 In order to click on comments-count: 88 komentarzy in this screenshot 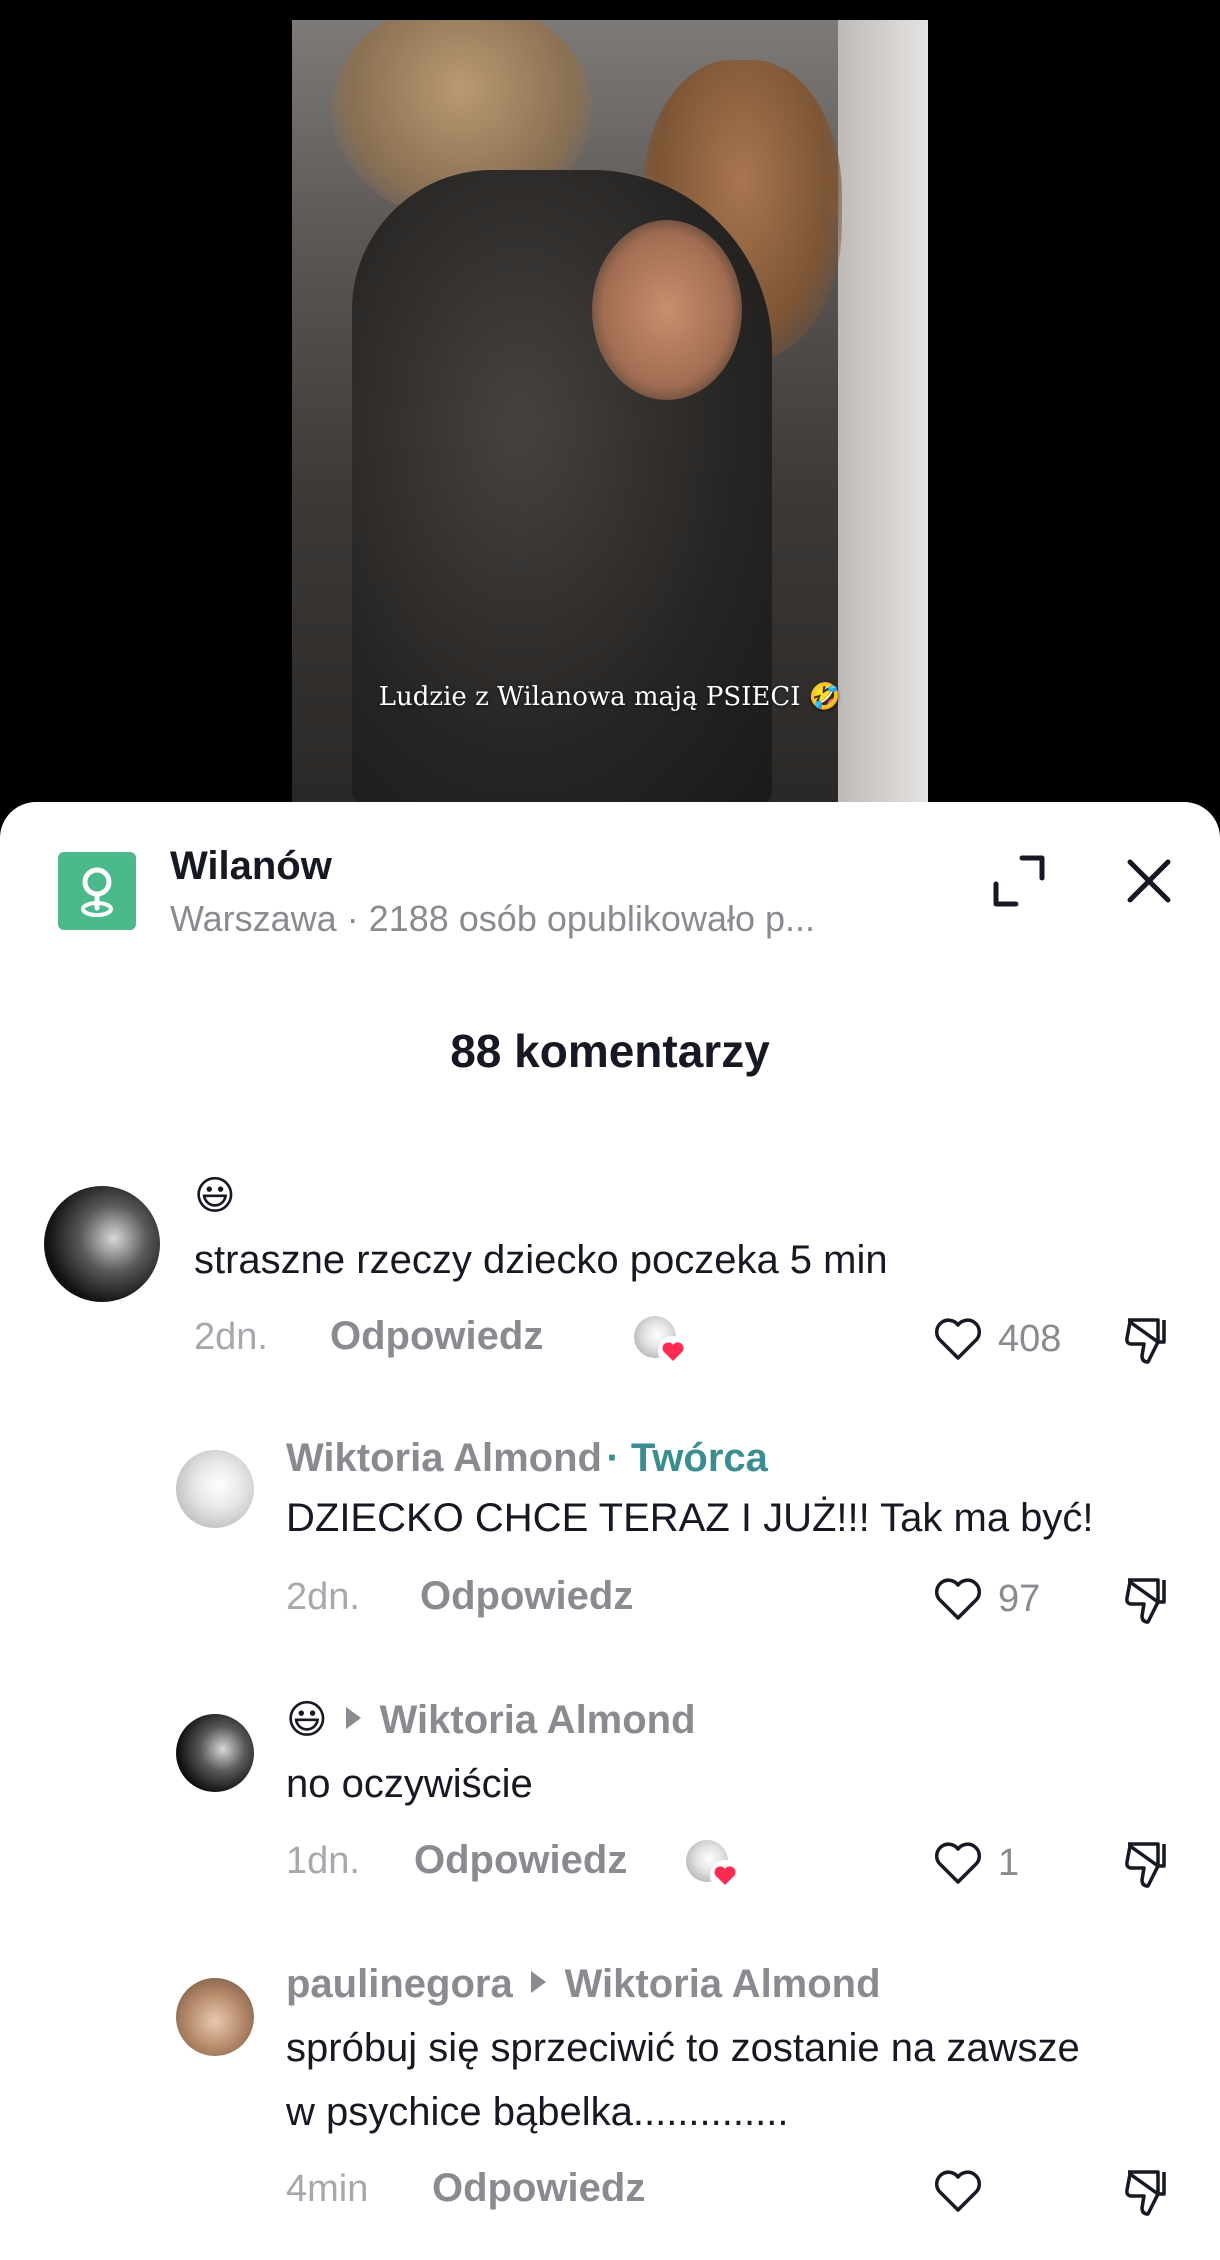, I will do `click(610, 1051)`.